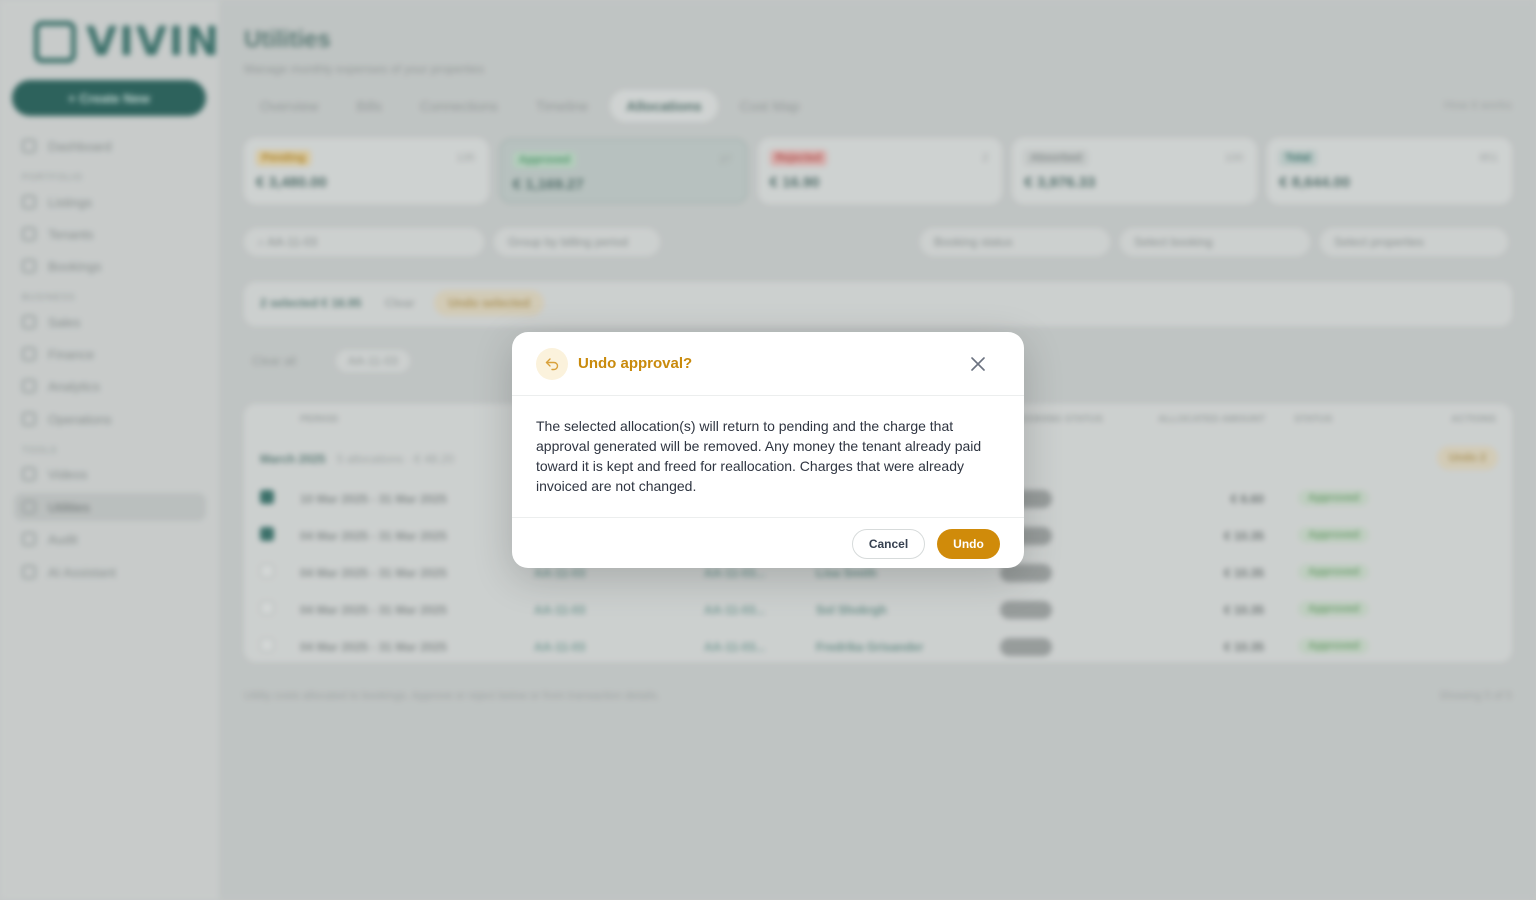 Image resolution: width=1536 pixels, height=900 pixels. What do you see at coordinates (978, 364) in the screenshot?
I see `close-icon` at bounding box center [978, 364].